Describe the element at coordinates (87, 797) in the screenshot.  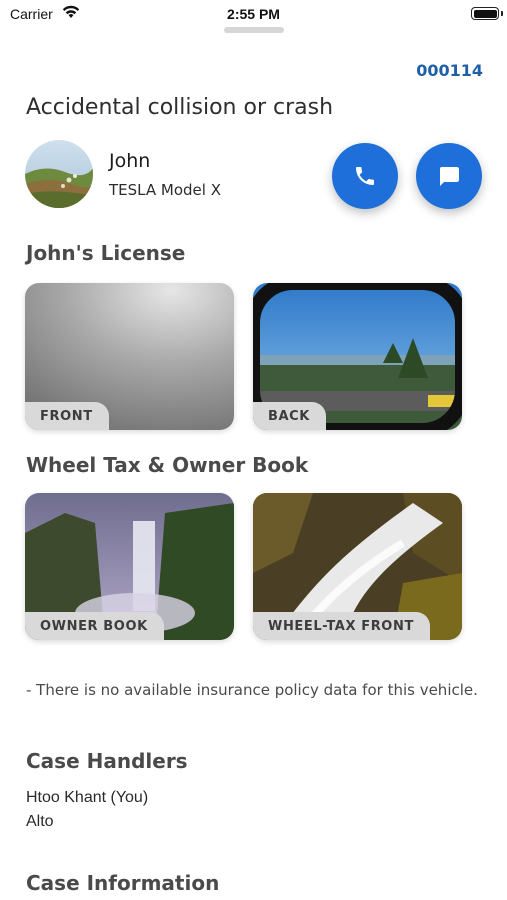
I see `case-handler-item: Htoo Khant (You)` at that location.